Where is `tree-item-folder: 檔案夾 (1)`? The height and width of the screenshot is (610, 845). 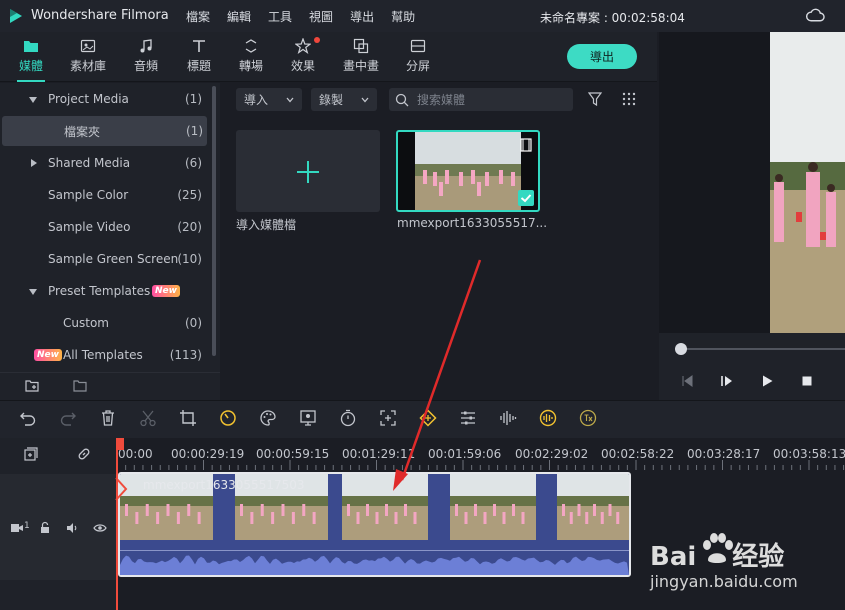
tree-item-folder: 檔案夾 (1) is located at coordinates (104, 131).